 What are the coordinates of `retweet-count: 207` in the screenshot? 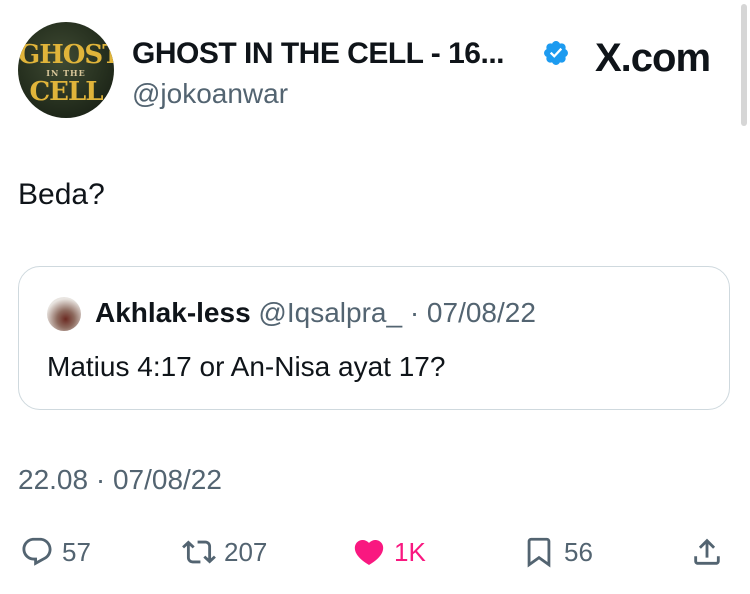 It's located at (246, 551).